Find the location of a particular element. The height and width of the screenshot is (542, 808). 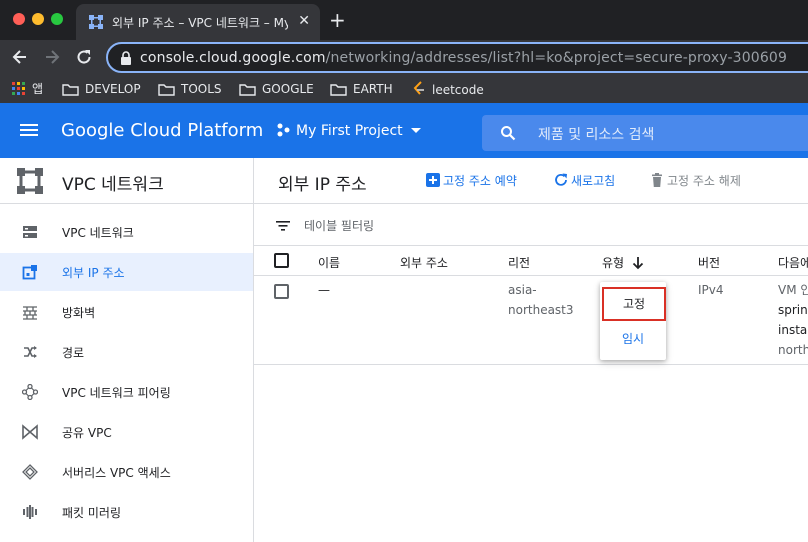

gcp-logo: Google Cloud Platform is located at coordinates (162, 130).